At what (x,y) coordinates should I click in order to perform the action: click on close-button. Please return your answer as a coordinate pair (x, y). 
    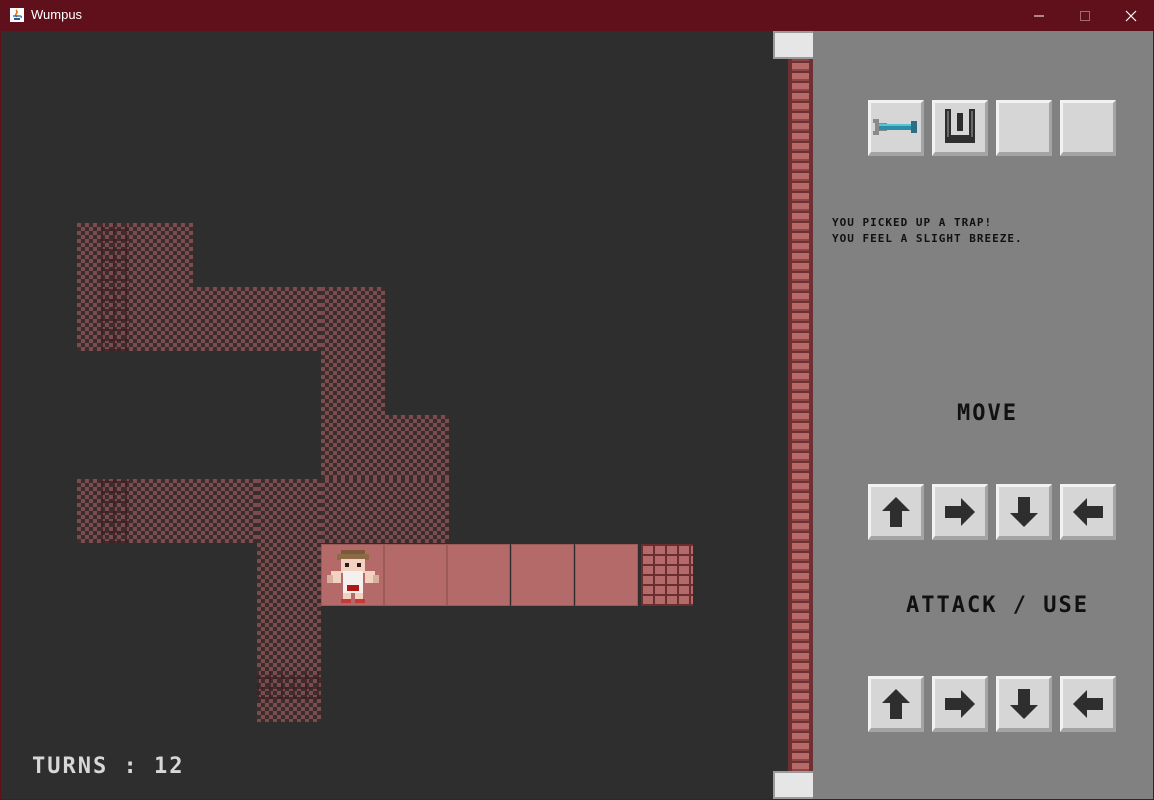
    Looking at the image, I should click on (1131, 15).